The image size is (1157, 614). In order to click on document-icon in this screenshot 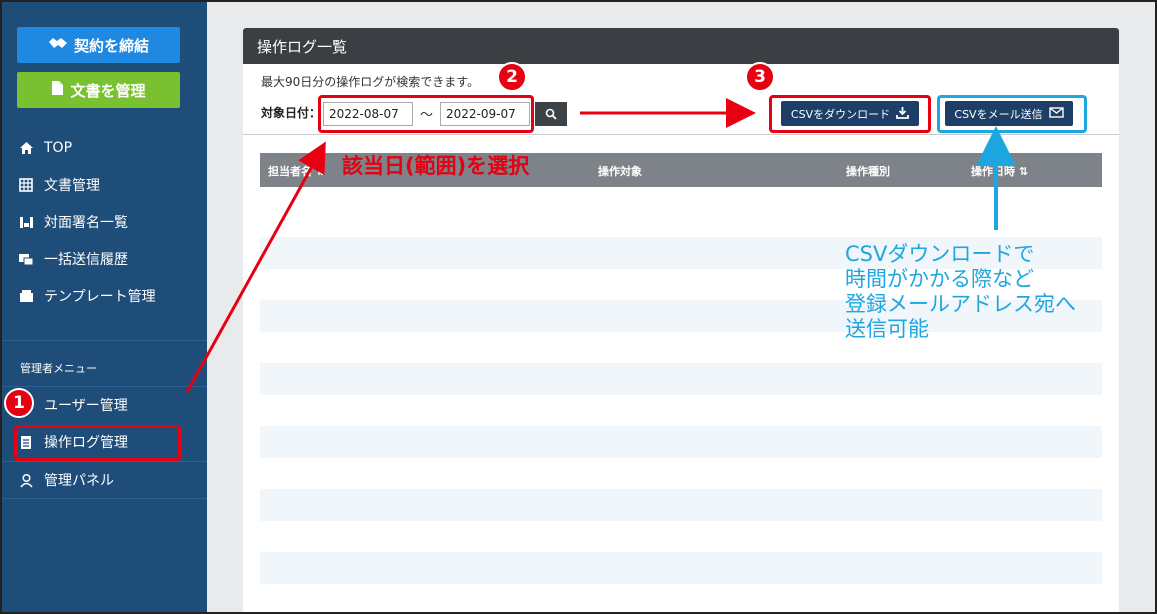, I will do `click(57, 90)`.